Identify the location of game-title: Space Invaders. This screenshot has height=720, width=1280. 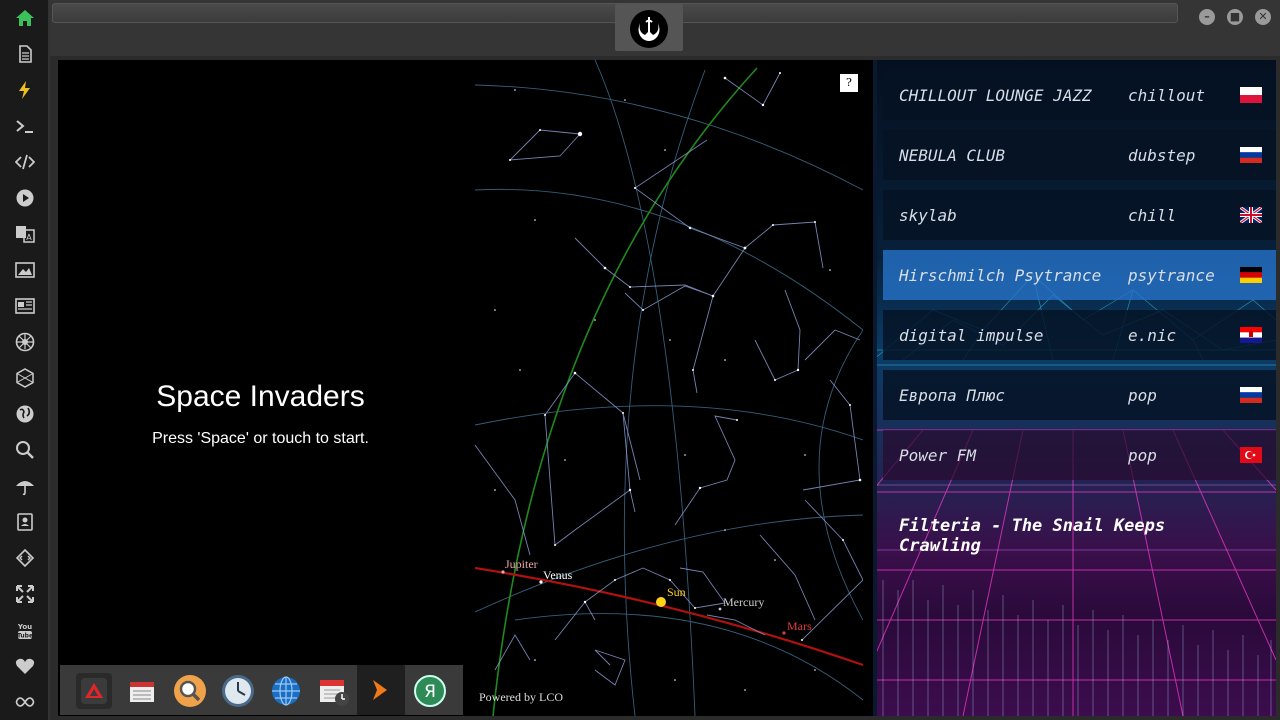
(260, 396).